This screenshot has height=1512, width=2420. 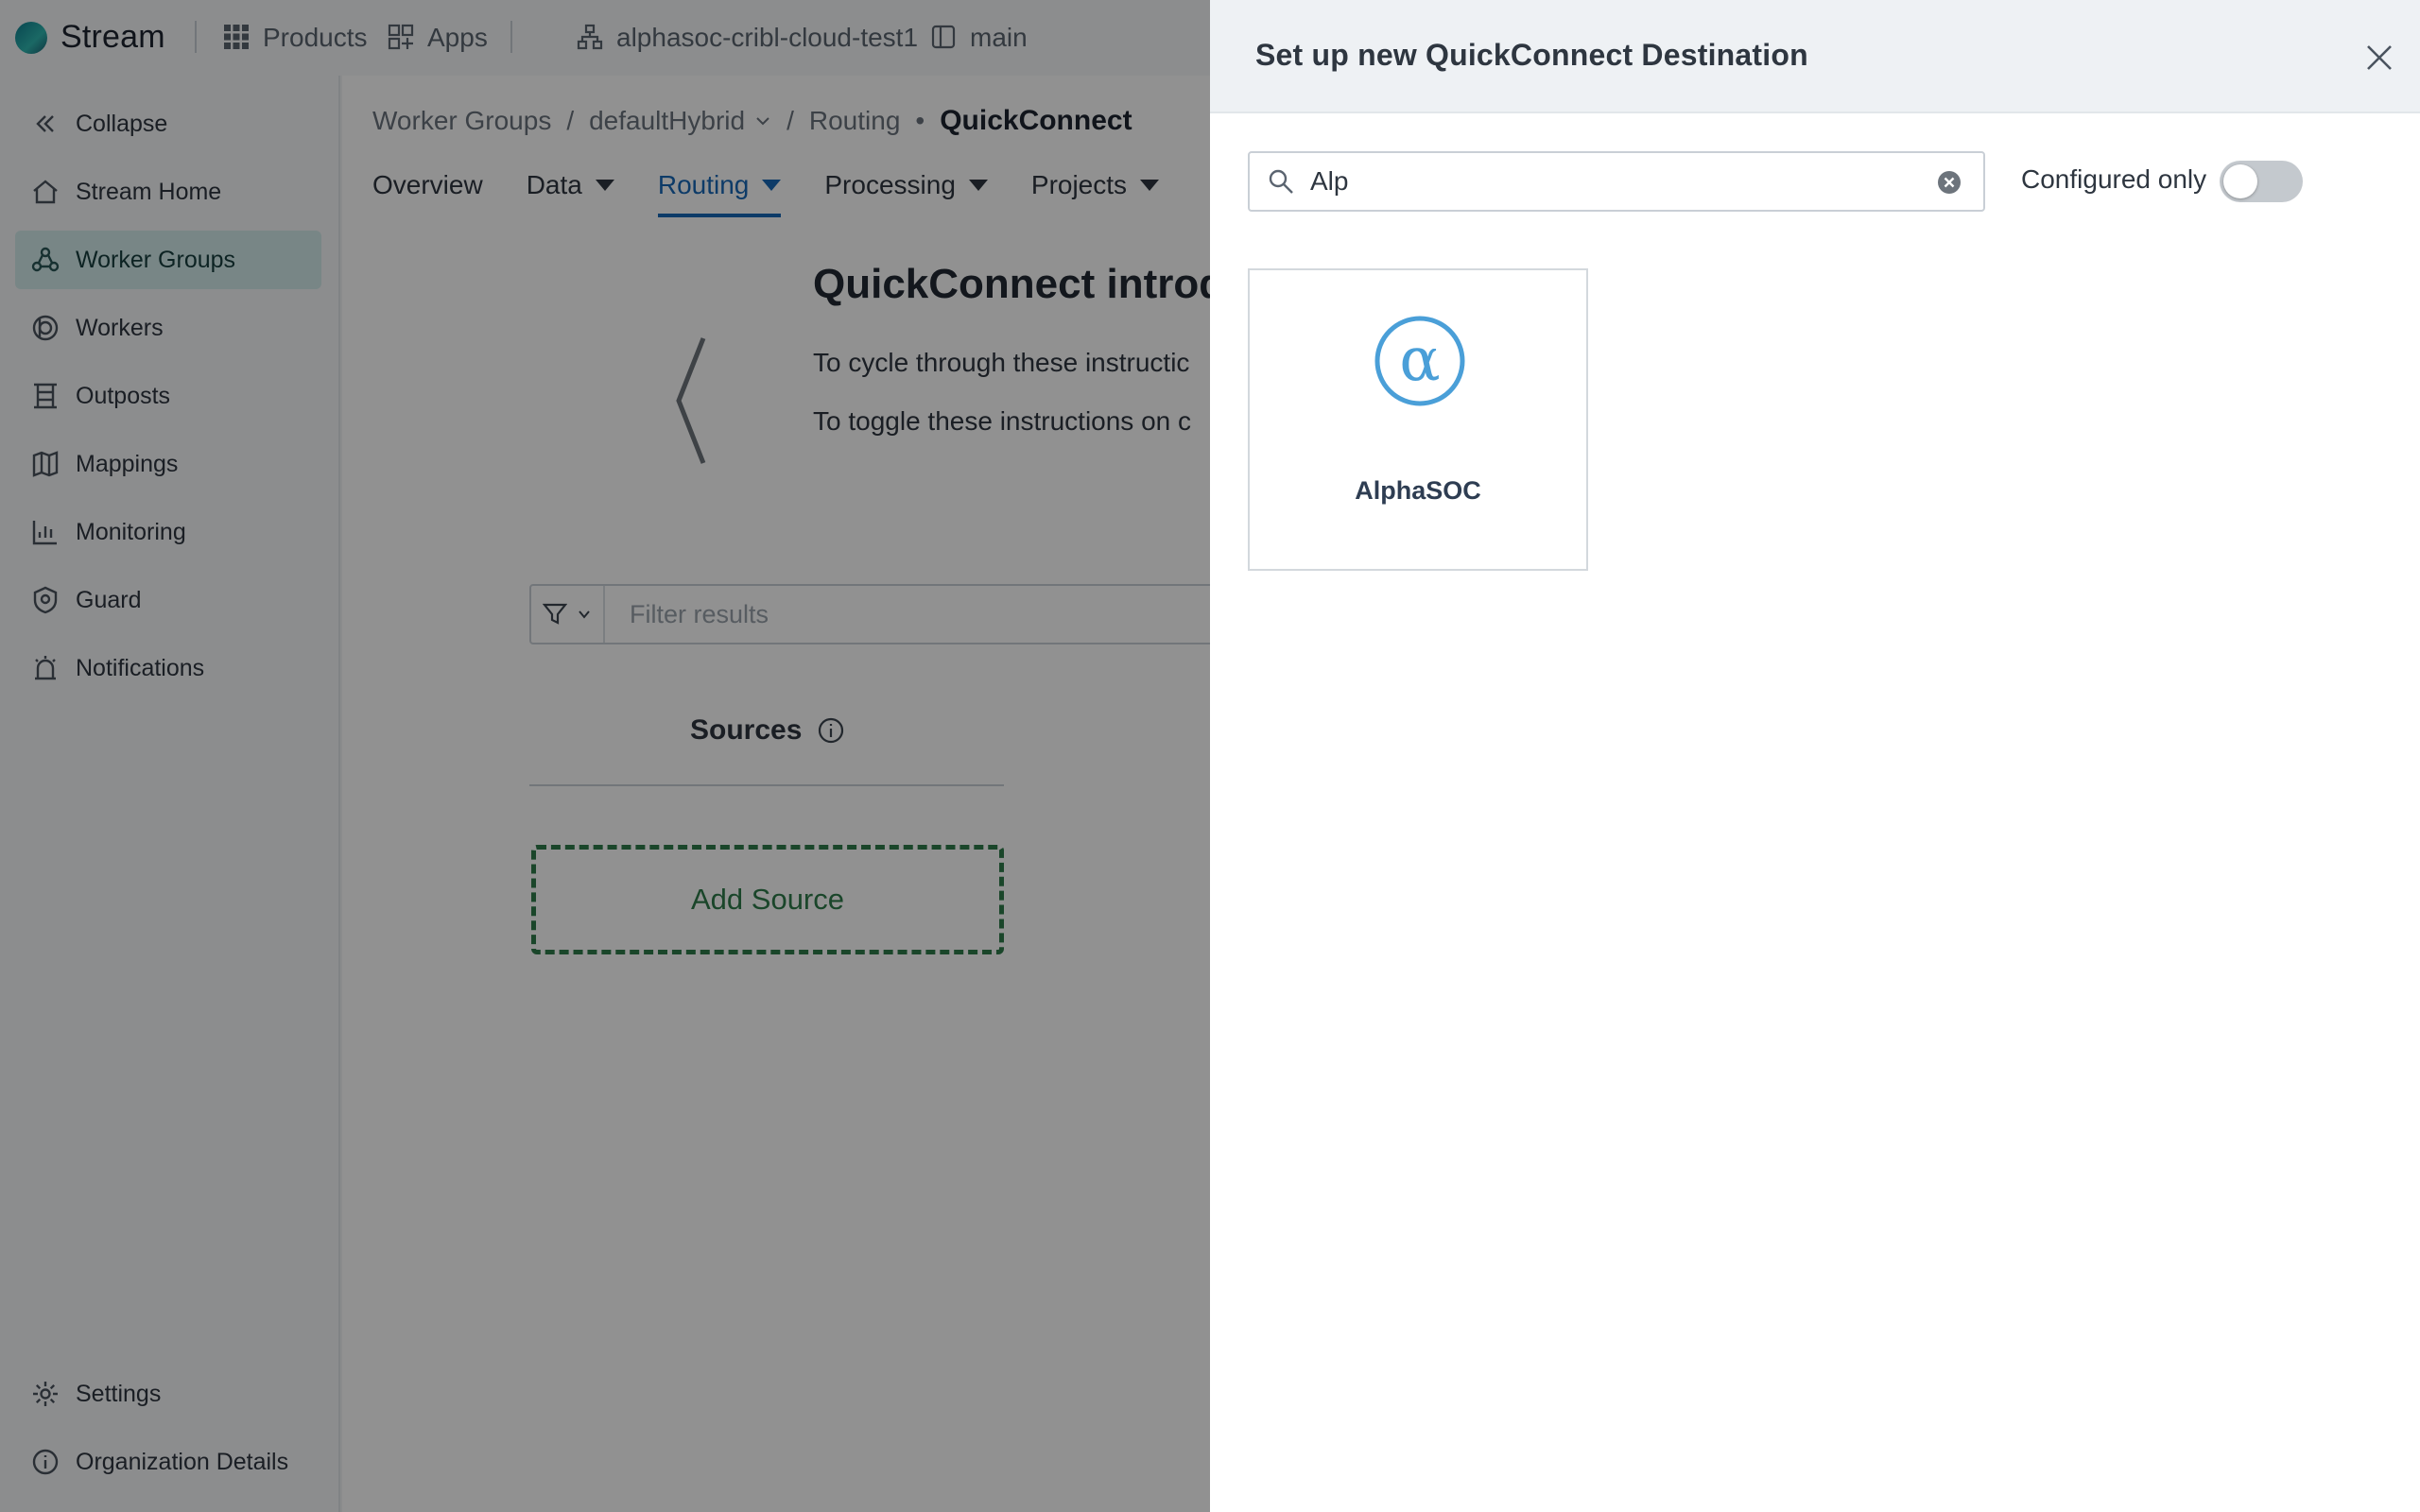 I want to click on toggle-knob, so click(x=2240, y=181).